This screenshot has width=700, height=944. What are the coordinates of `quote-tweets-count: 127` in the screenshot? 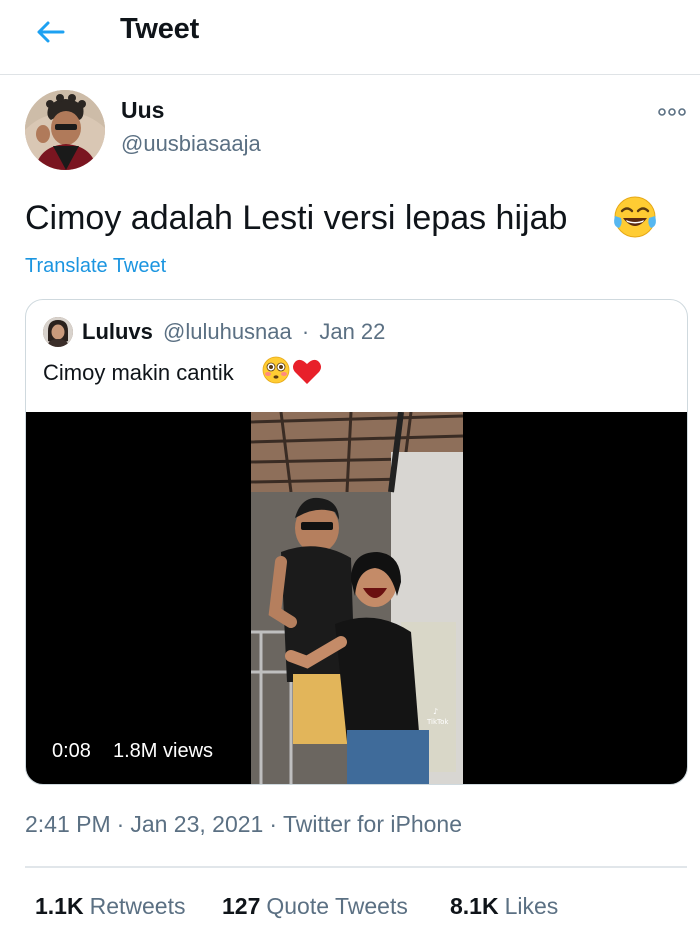 It's located at (241, 906).